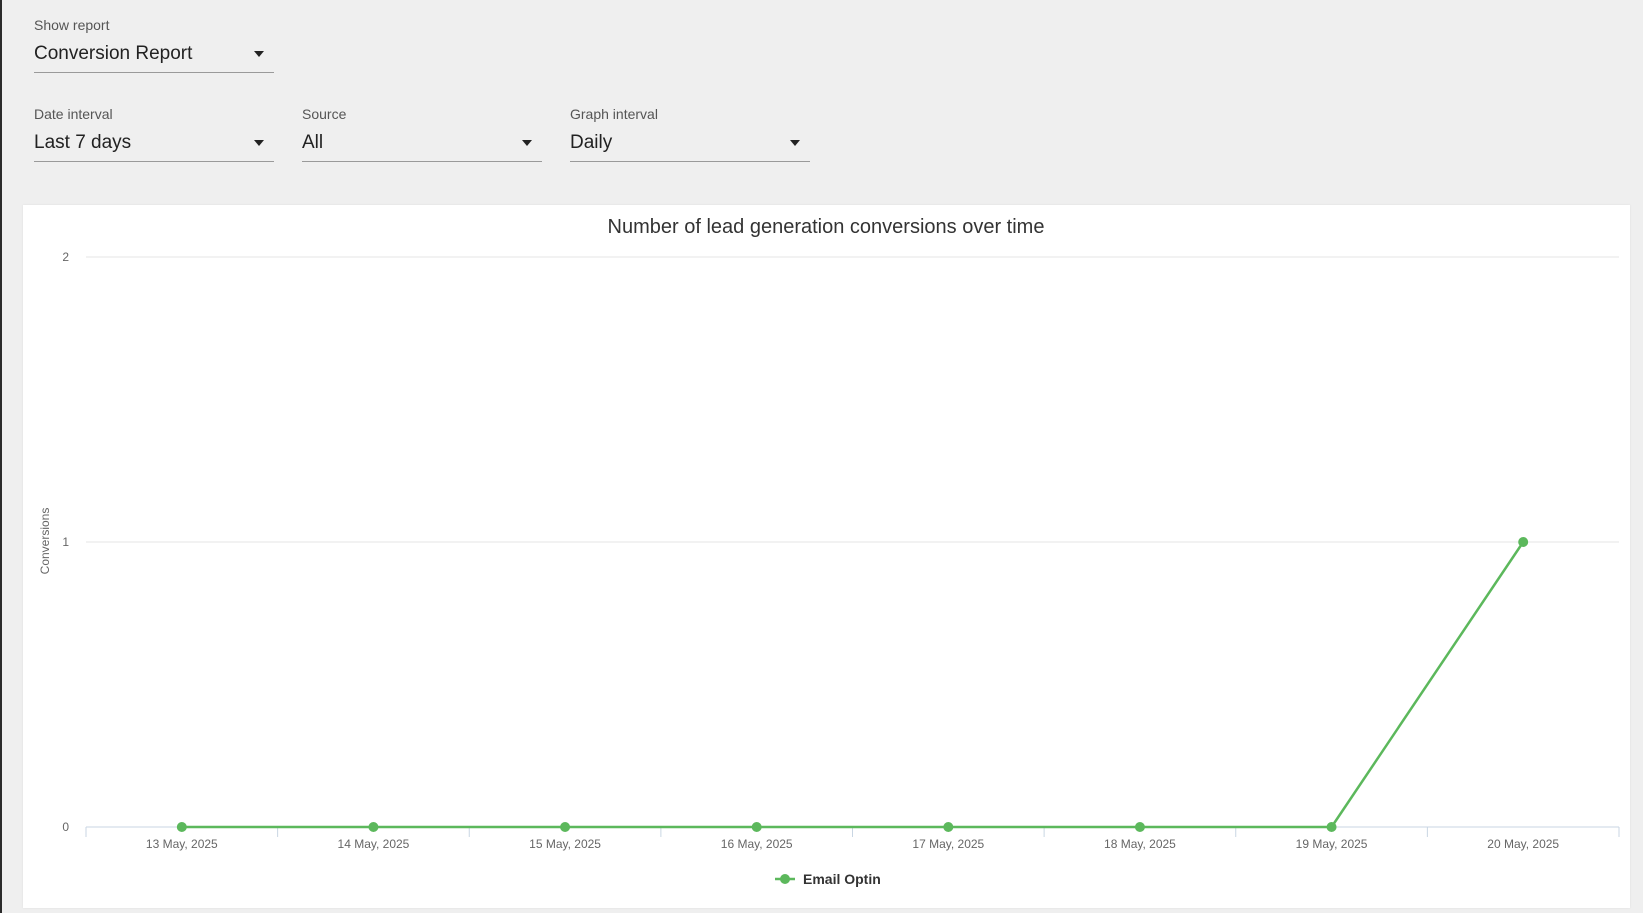 The image size is (1643, 913). I want to click on graph-interval-filter: Graph interval Daily, so click(690, 133).